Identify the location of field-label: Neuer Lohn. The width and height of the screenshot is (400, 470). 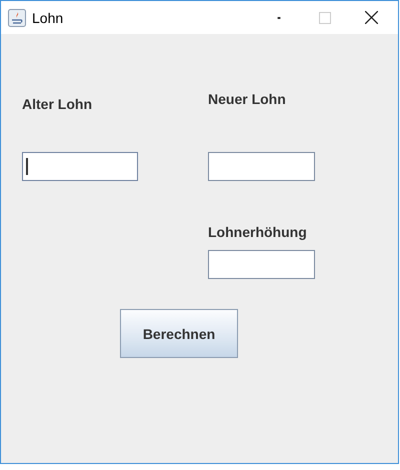
(247, 99).